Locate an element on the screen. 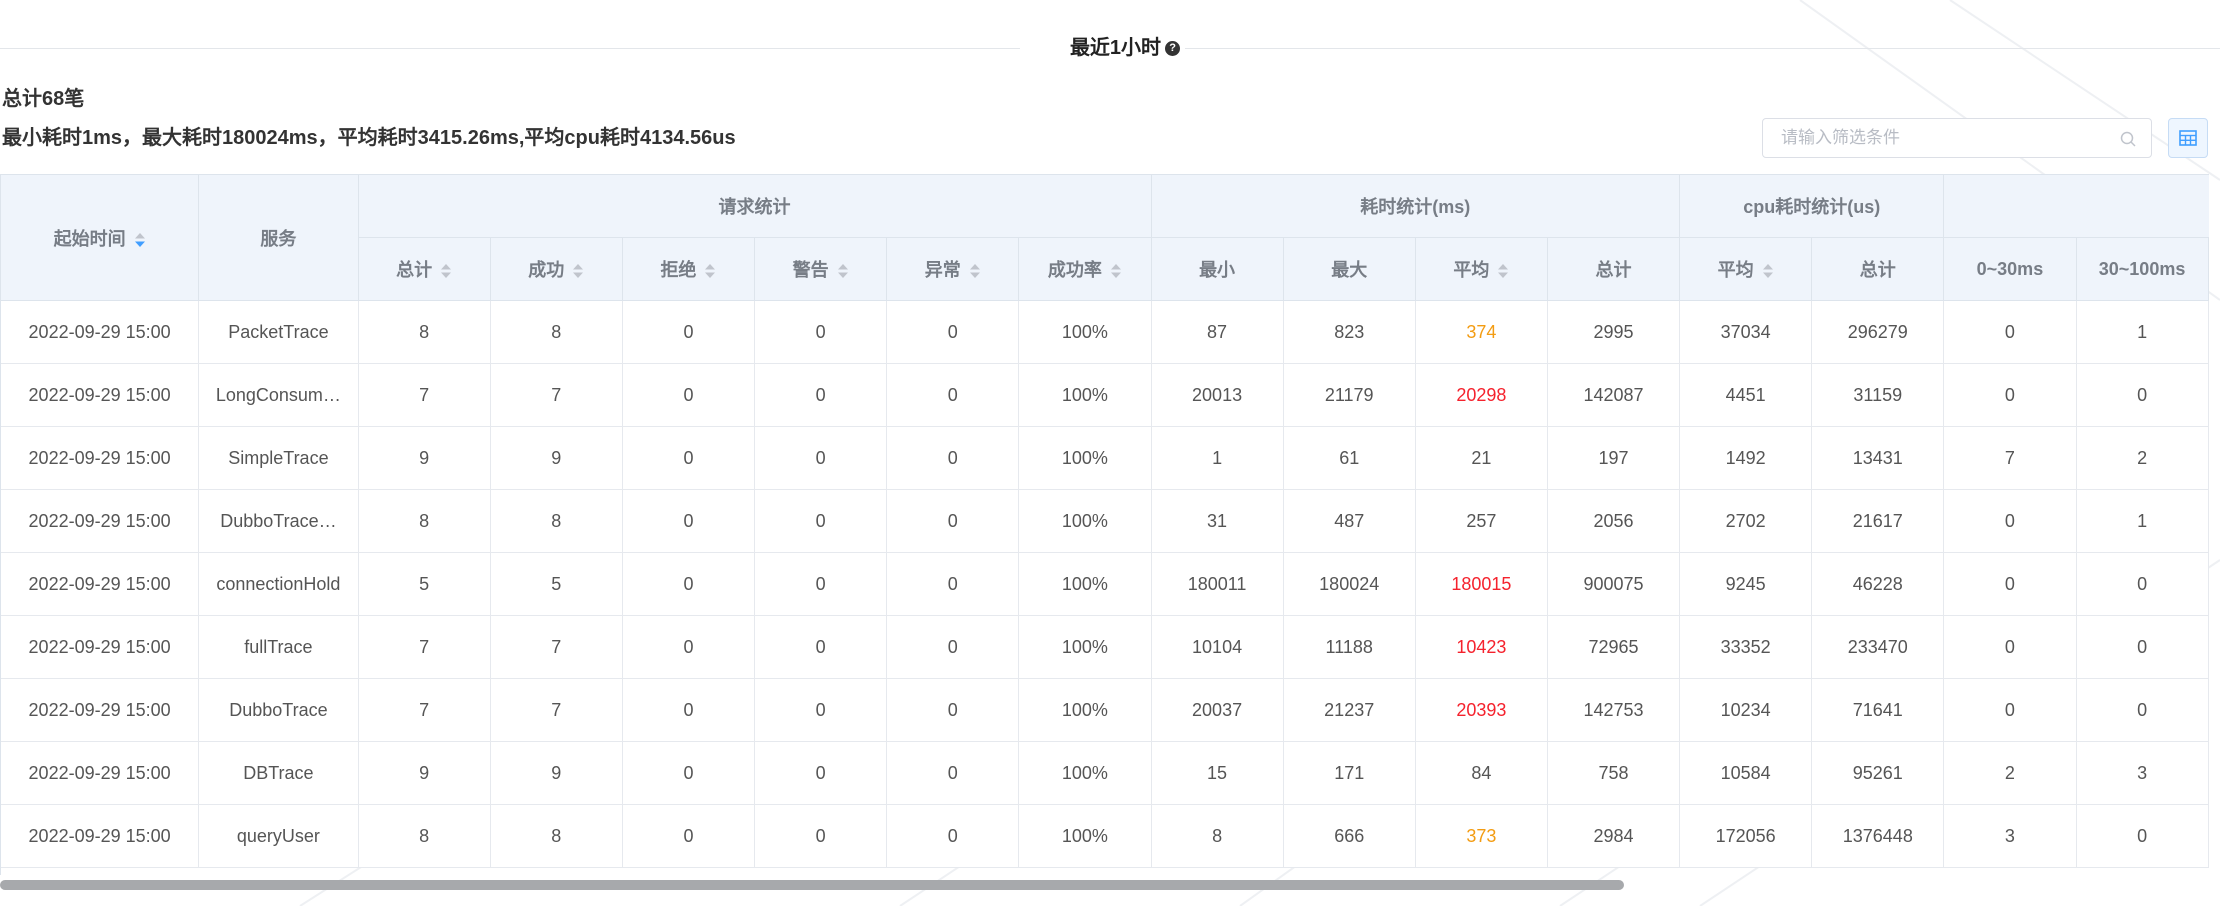 The width and height of the screenshot is (2220, 906). cell-min: 87 is located at coordinates (1217, 332).